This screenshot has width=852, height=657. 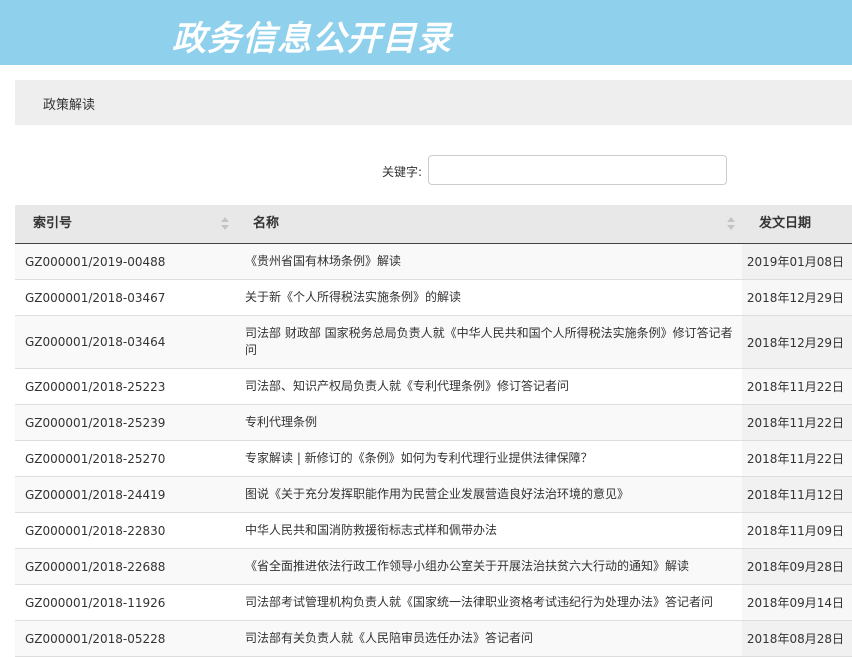 What do you see at coordinates (797, 494) in the screenshot?
I see `row-publish-date: 2018年11月12日` at bounding box center [797, 494].